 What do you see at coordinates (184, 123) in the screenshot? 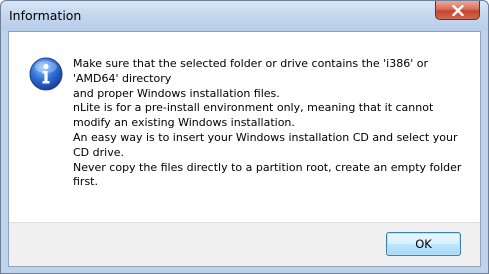
I see `message-line: modify an existing Windows installation.` at bounding box center [184, 123].